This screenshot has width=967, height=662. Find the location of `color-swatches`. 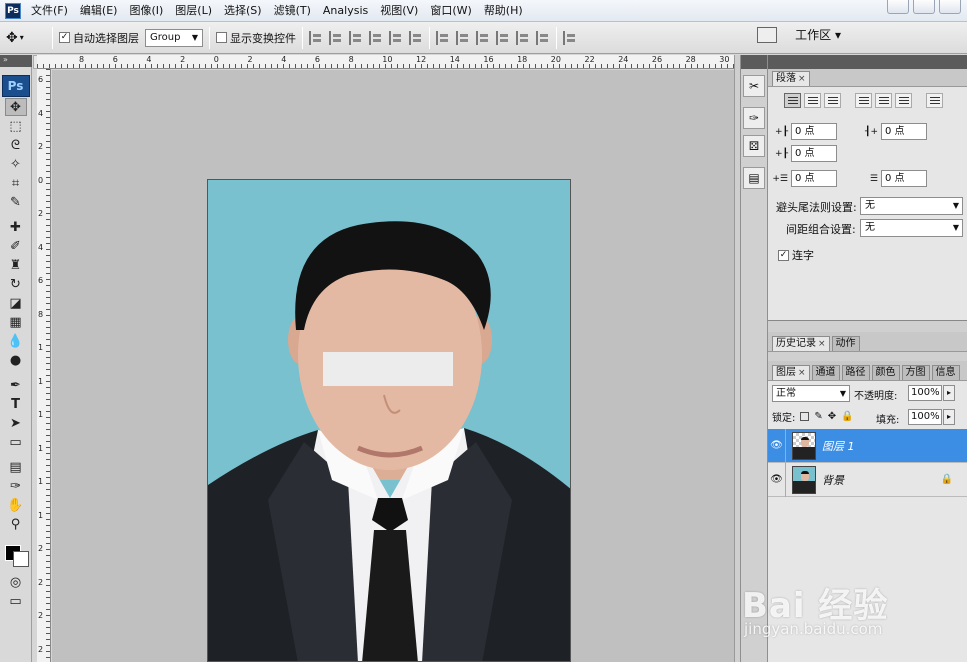

color-swatches is located at coordinates (16, 552).